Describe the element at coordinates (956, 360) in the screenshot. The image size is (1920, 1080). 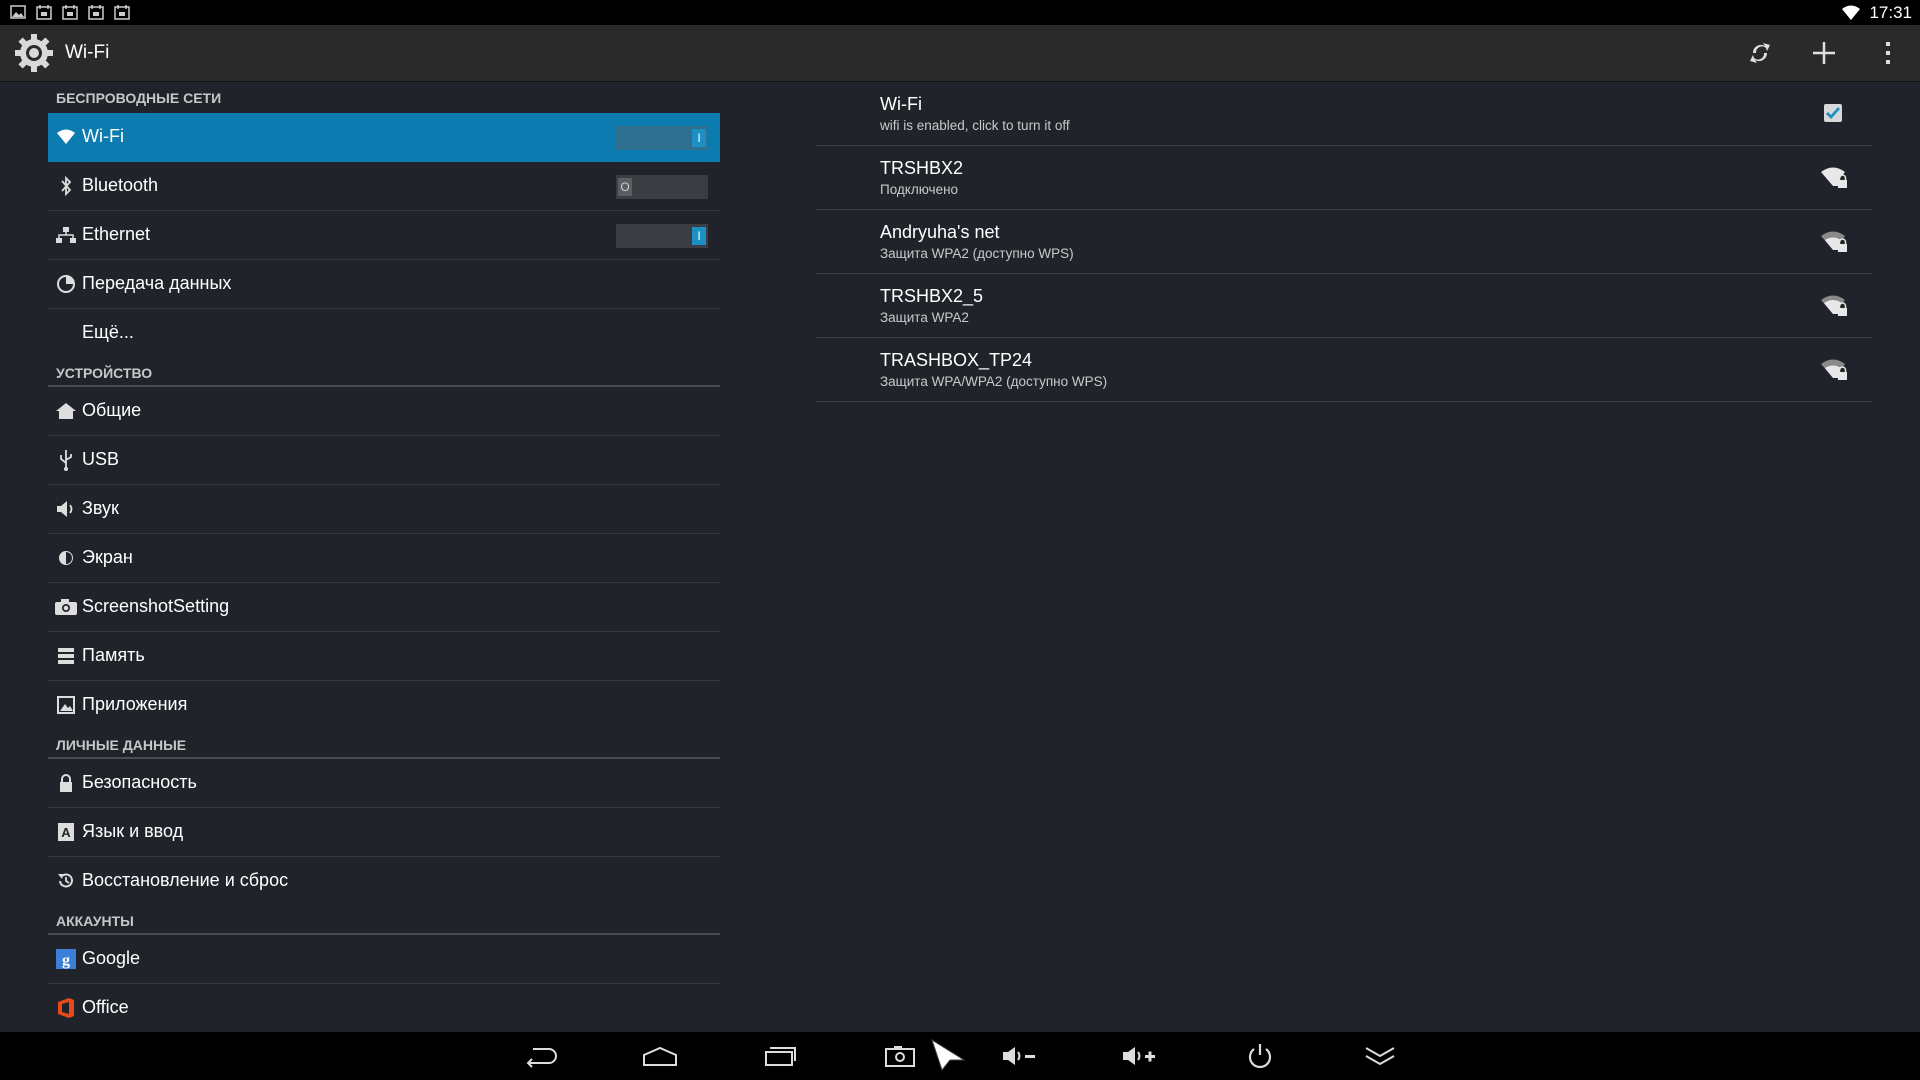
I see `network-ssid: TRASHBOX_TP24` at that location.